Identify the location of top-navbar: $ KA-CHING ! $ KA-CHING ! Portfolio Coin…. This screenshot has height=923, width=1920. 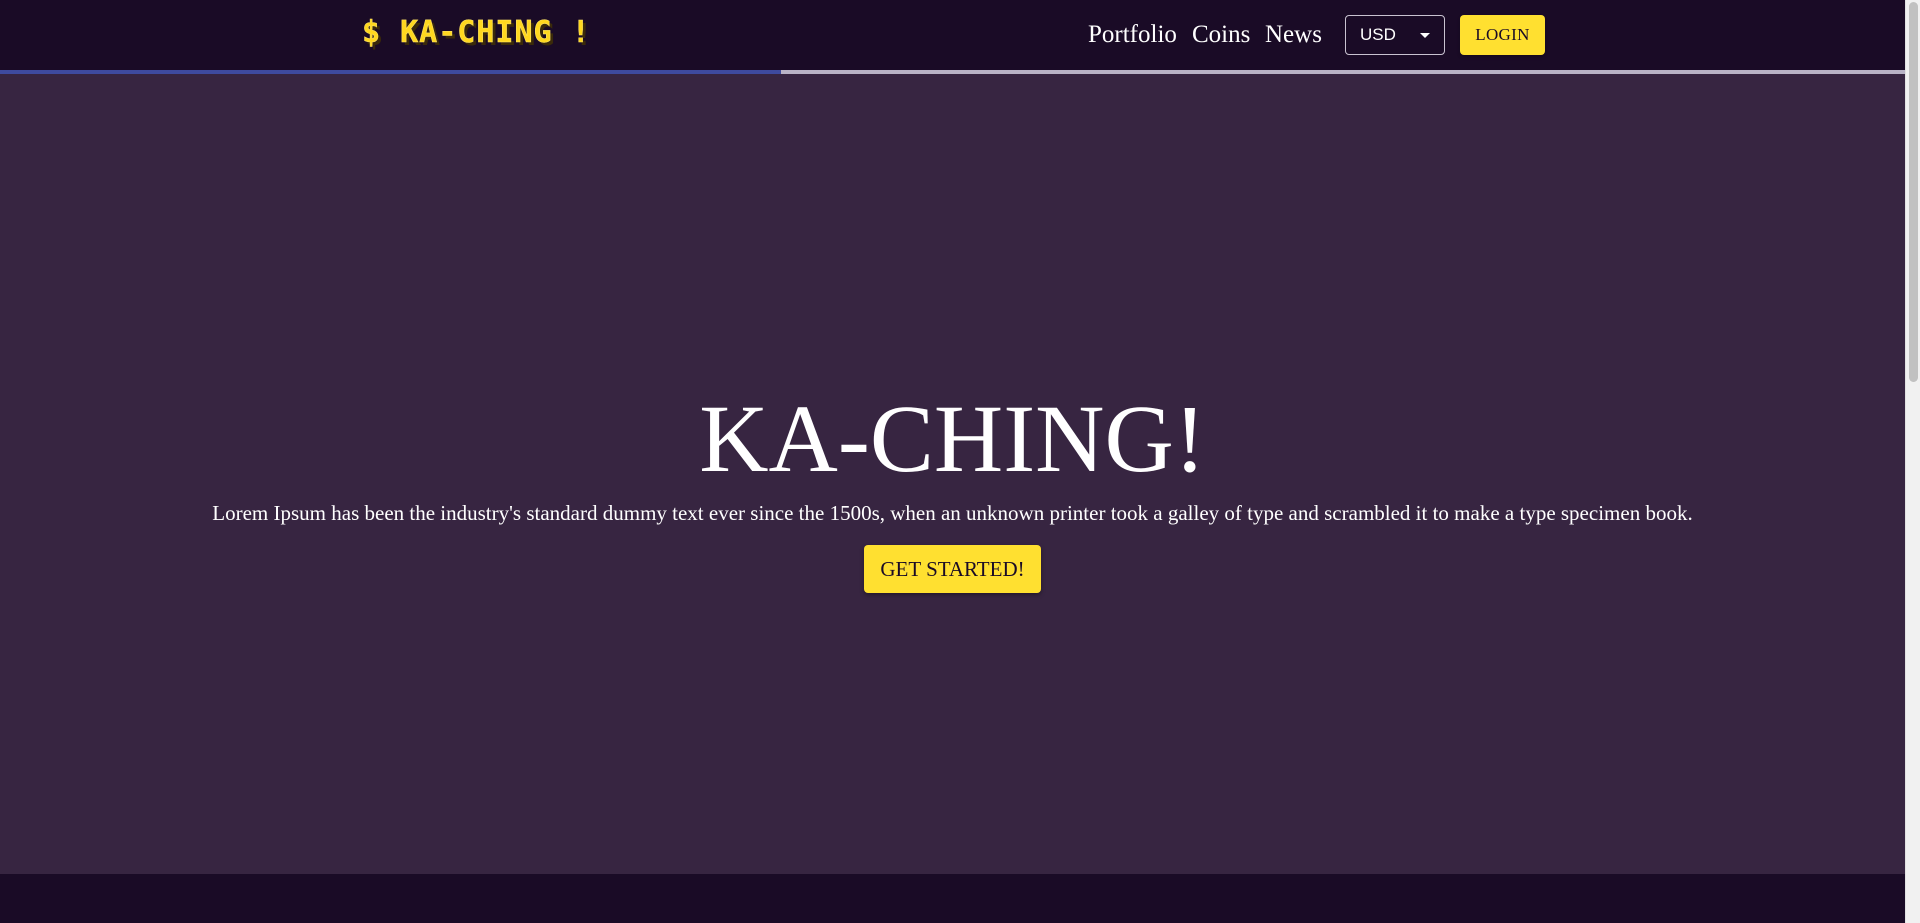
(952, 35).